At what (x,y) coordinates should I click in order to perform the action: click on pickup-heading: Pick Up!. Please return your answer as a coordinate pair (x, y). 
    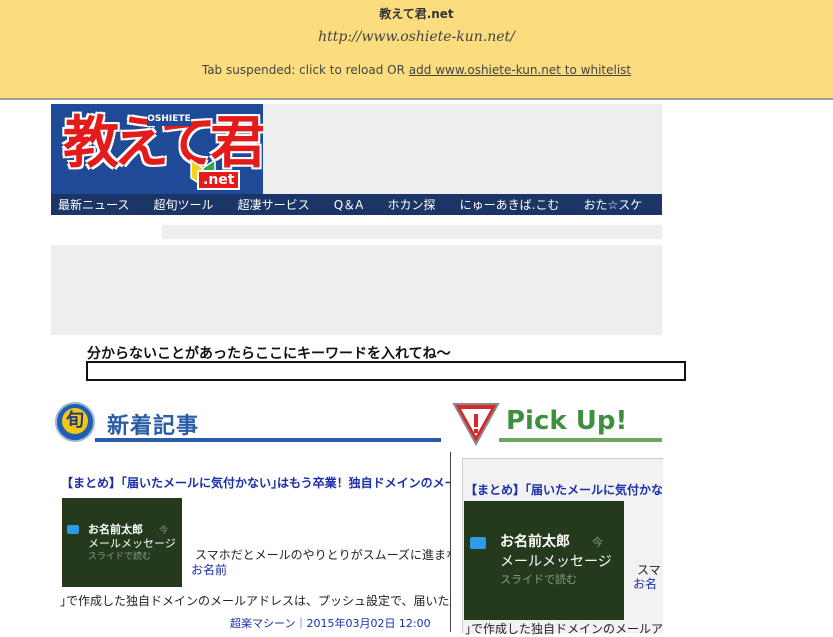
    Looking at the image, I should click on (556, 423).